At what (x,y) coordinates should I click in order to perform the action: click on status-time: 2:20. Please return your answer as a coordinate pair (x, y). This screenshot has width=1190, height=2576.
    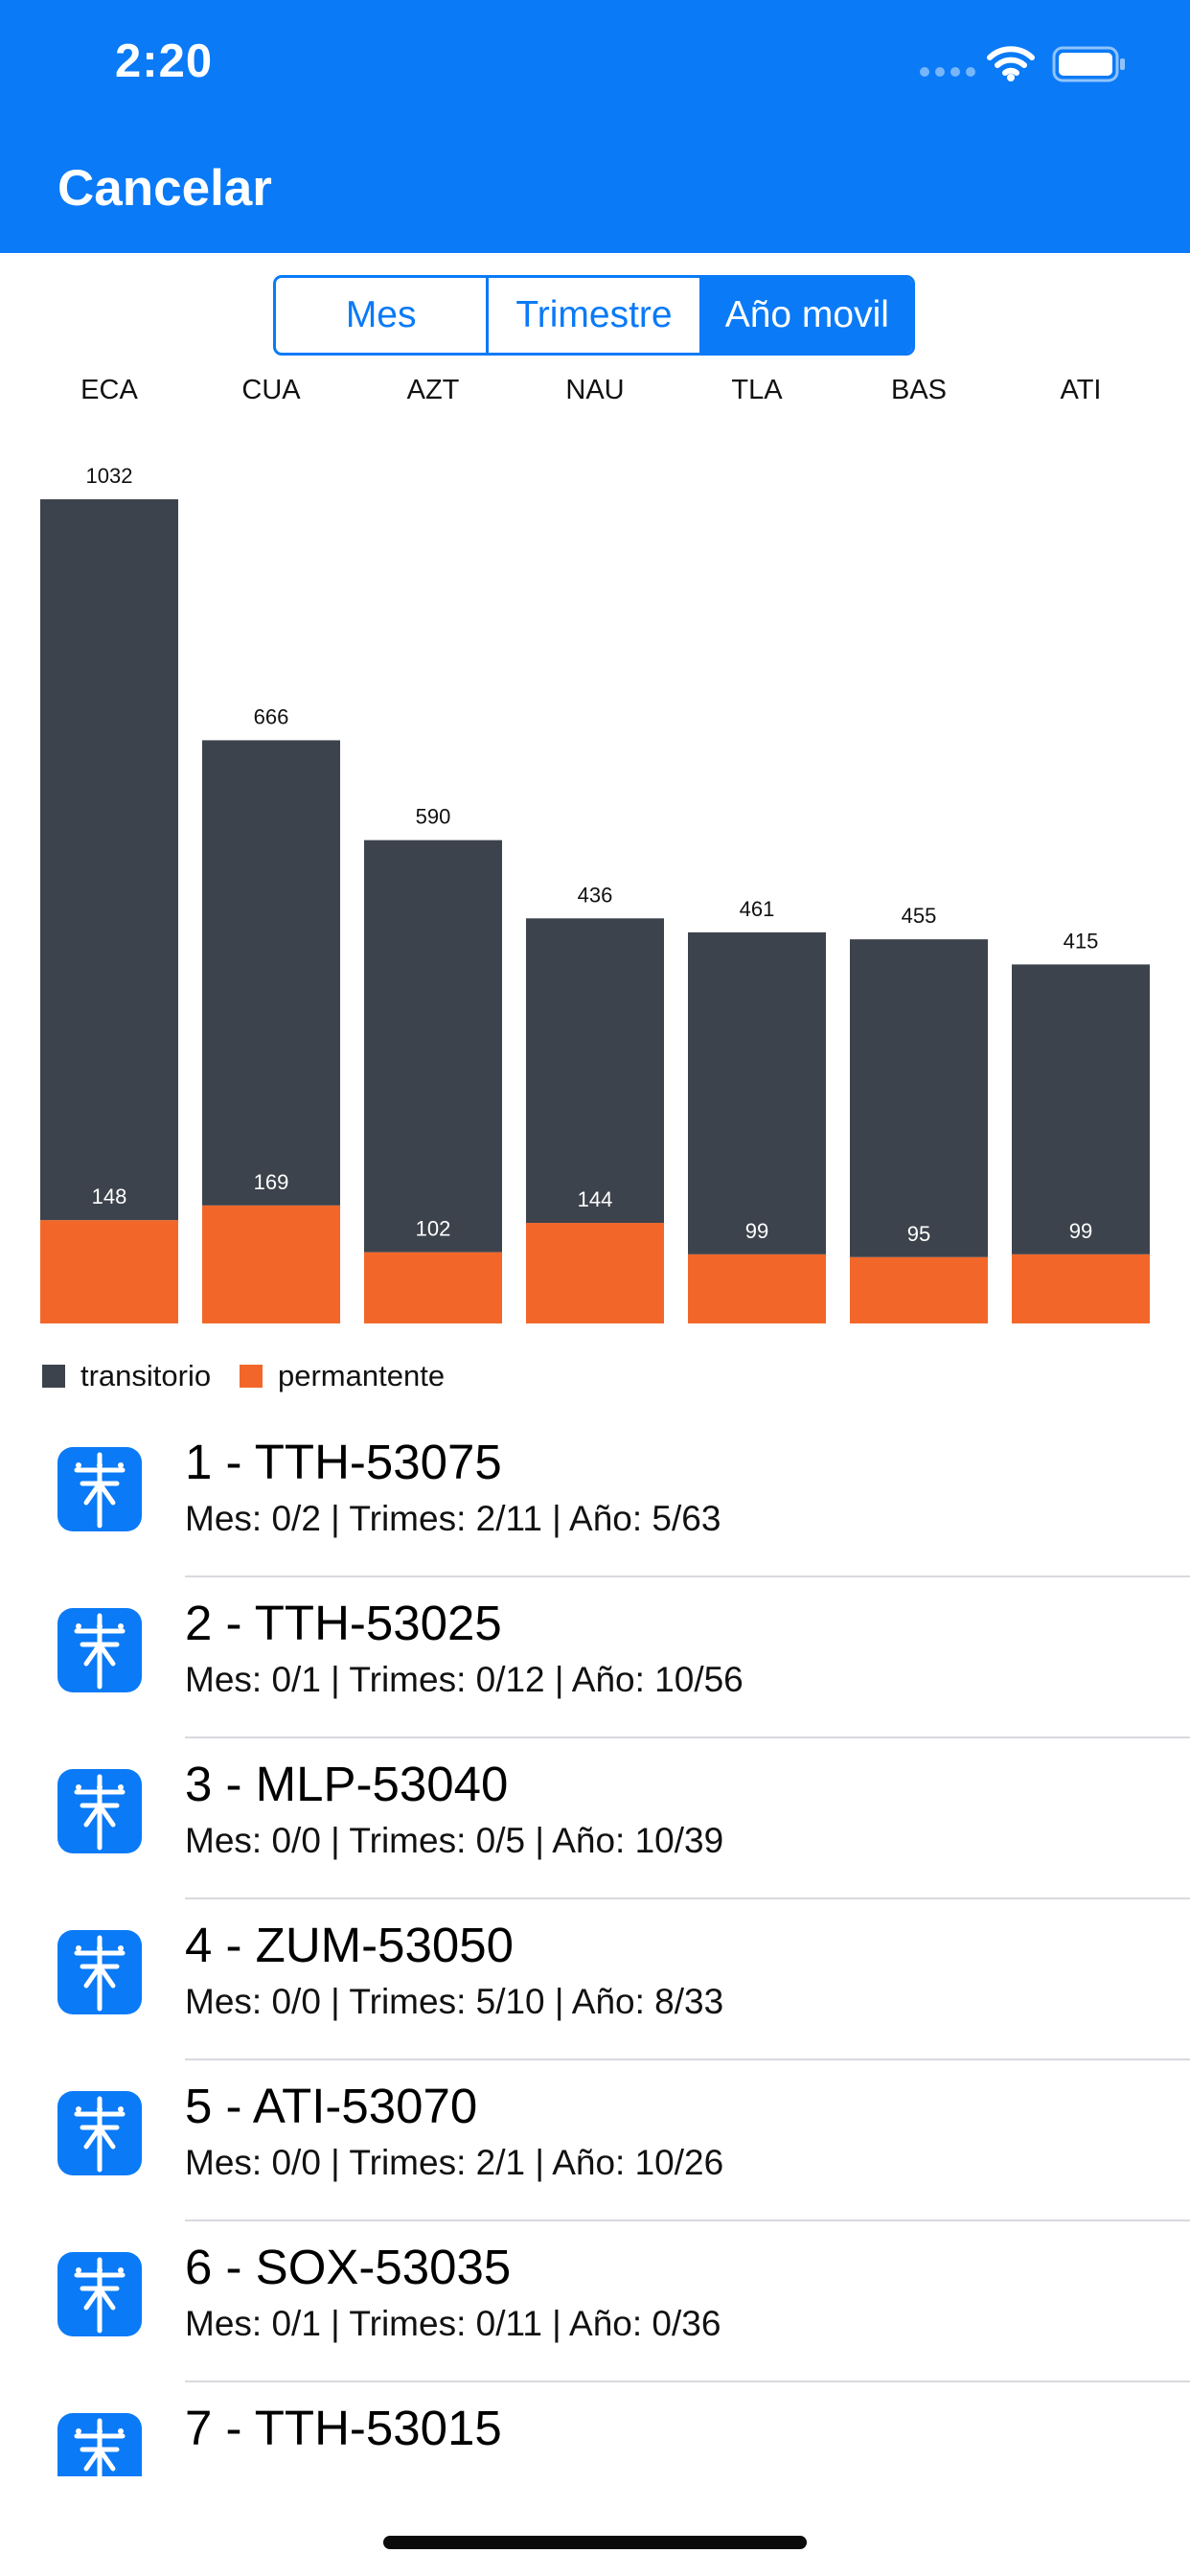
    Looking at the image, I should click on (164, 61).